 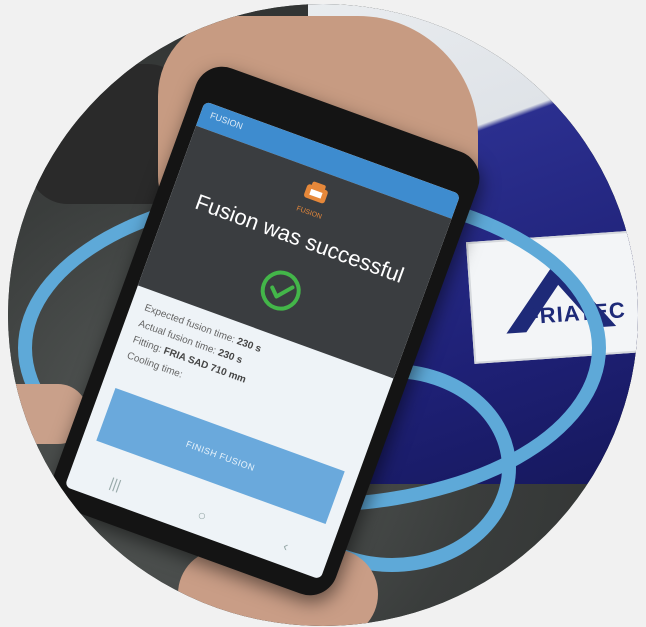 I want to click on topbar-label: FUSION, so click(x=226, y=121).